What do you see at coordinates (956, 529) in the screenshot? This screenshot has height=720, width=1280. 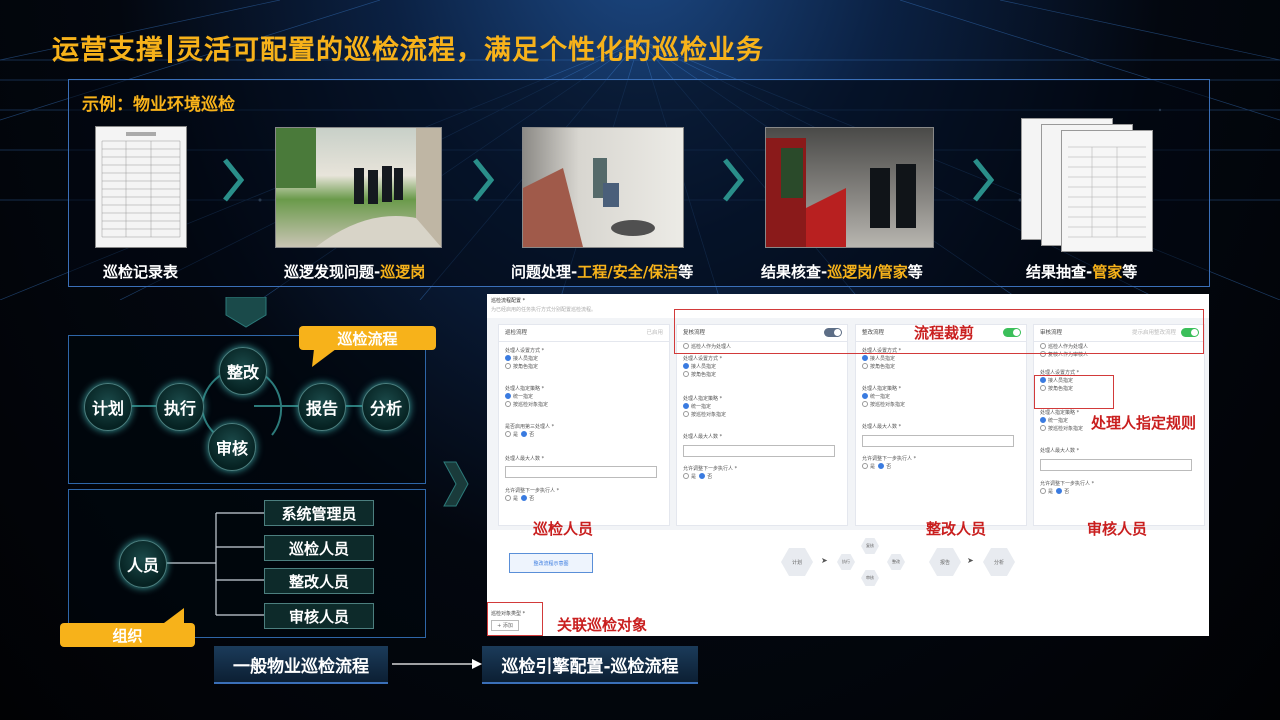 I see `annotation-rectifier: 整改人员` at bounding box center [956, 529].